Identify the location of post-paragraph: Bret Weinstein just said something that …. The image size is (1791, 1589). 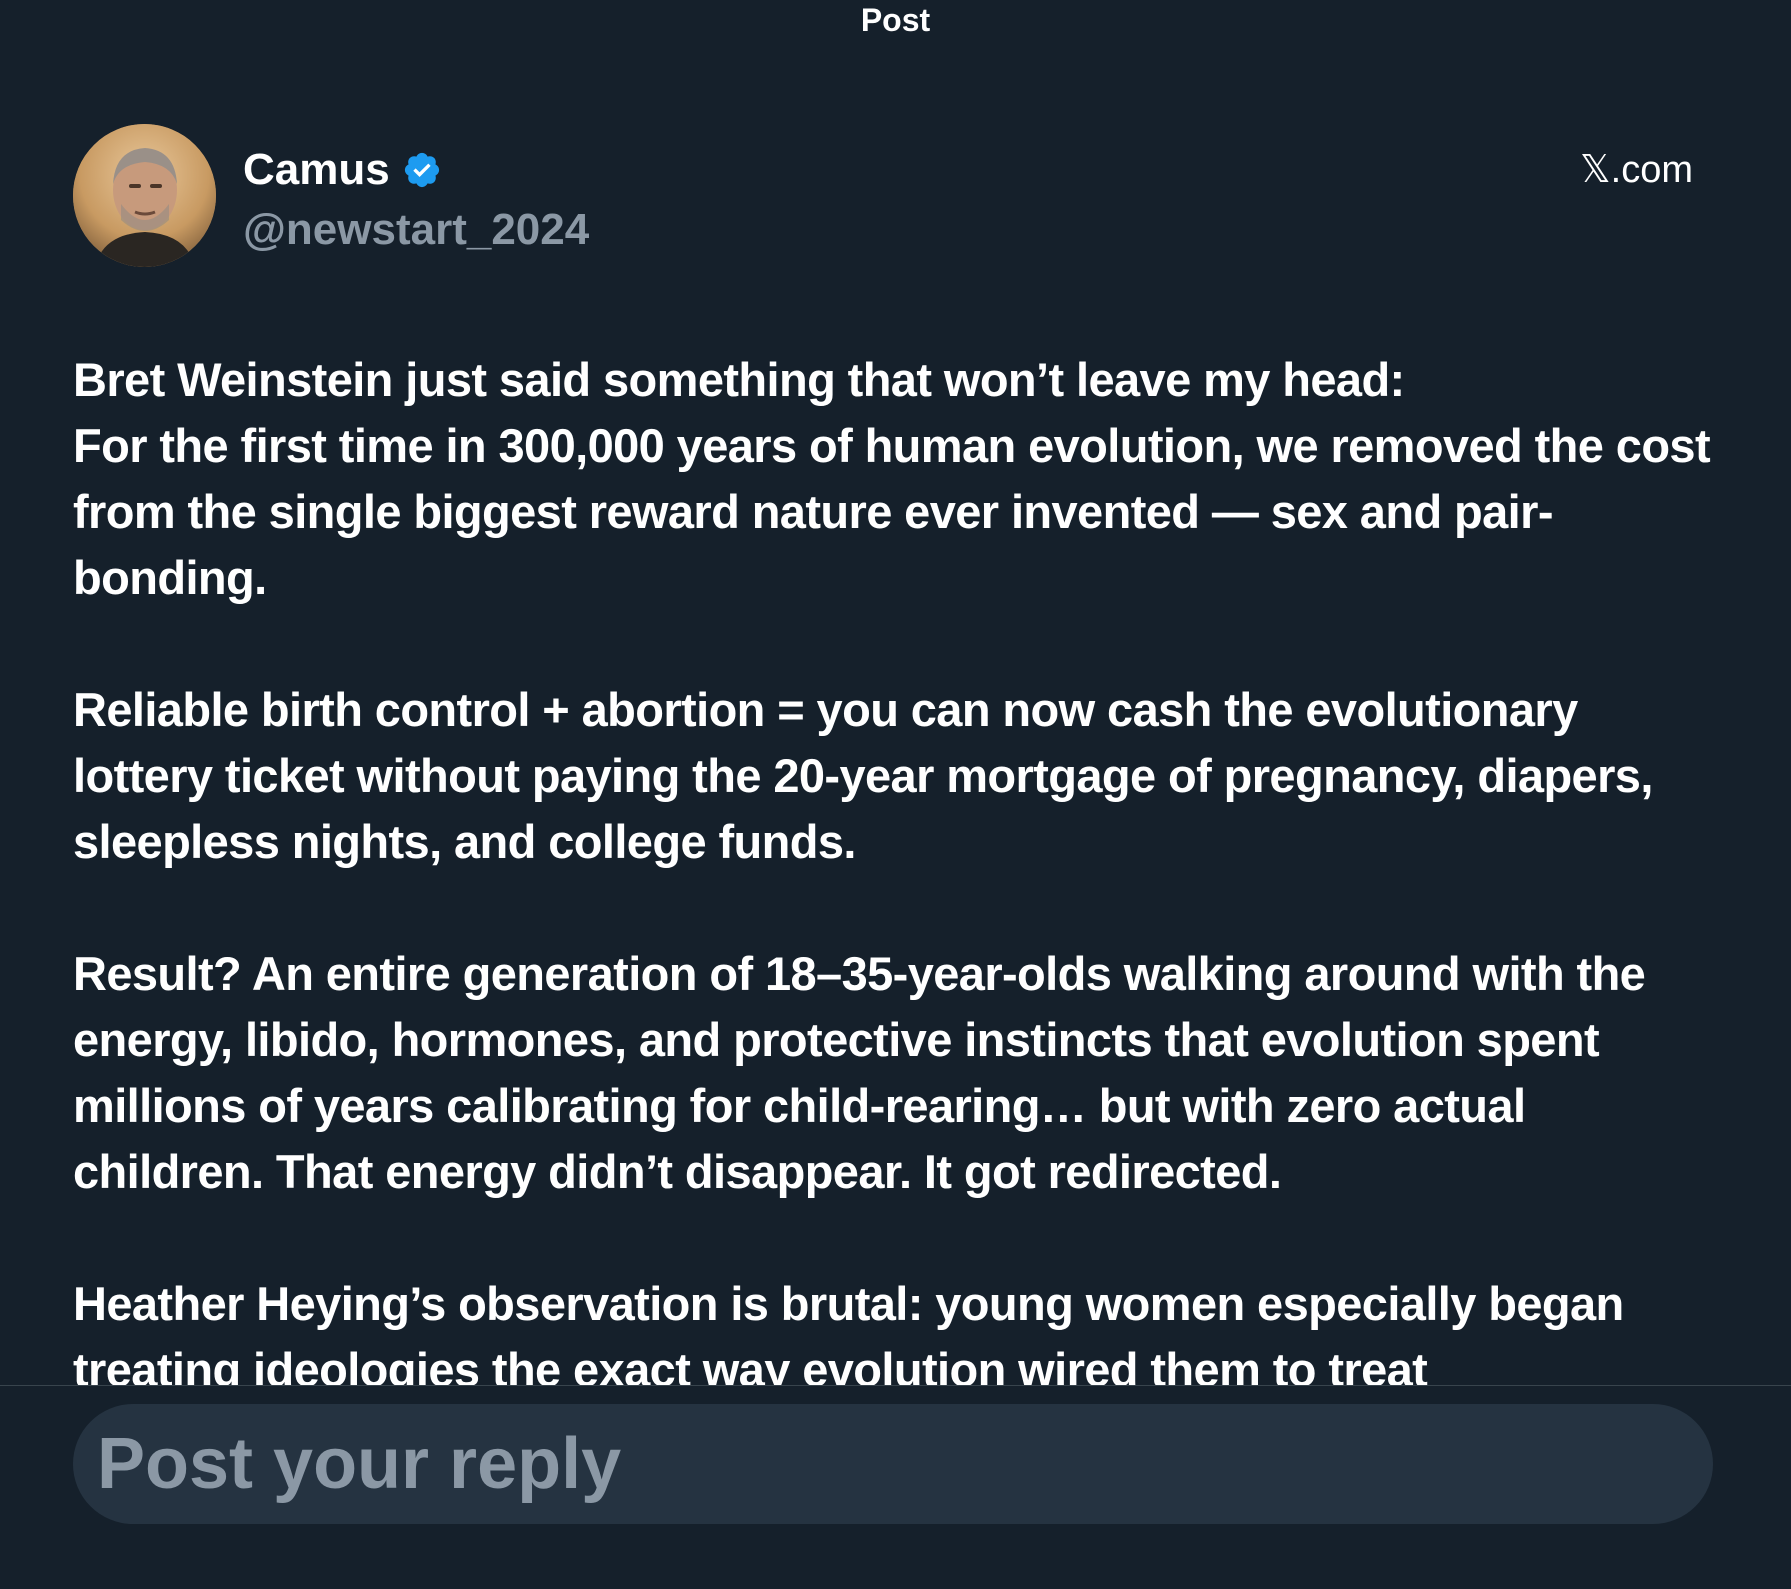
(892, 478).